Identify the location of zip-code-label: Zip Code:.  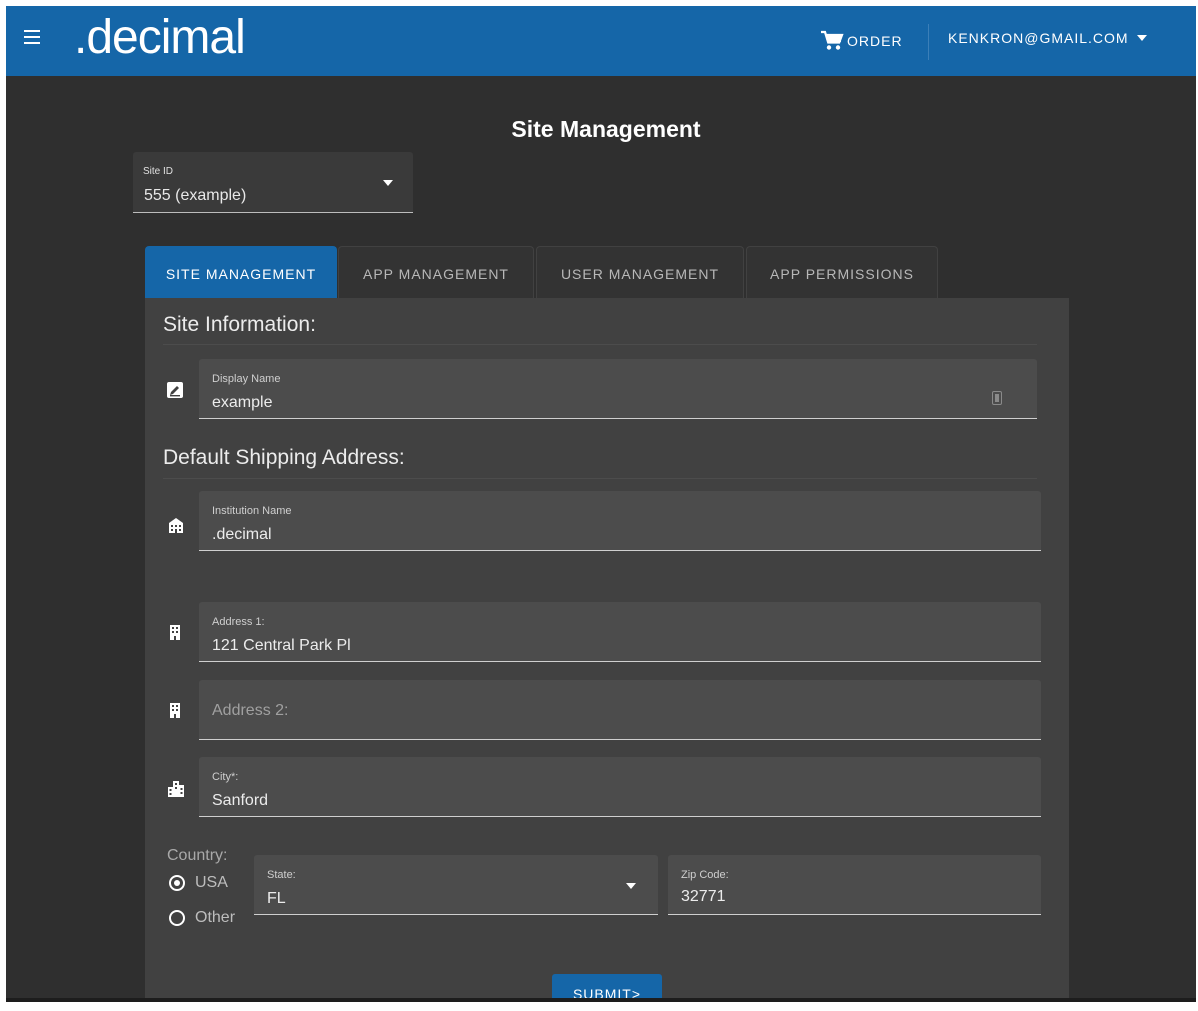
(705, 875).